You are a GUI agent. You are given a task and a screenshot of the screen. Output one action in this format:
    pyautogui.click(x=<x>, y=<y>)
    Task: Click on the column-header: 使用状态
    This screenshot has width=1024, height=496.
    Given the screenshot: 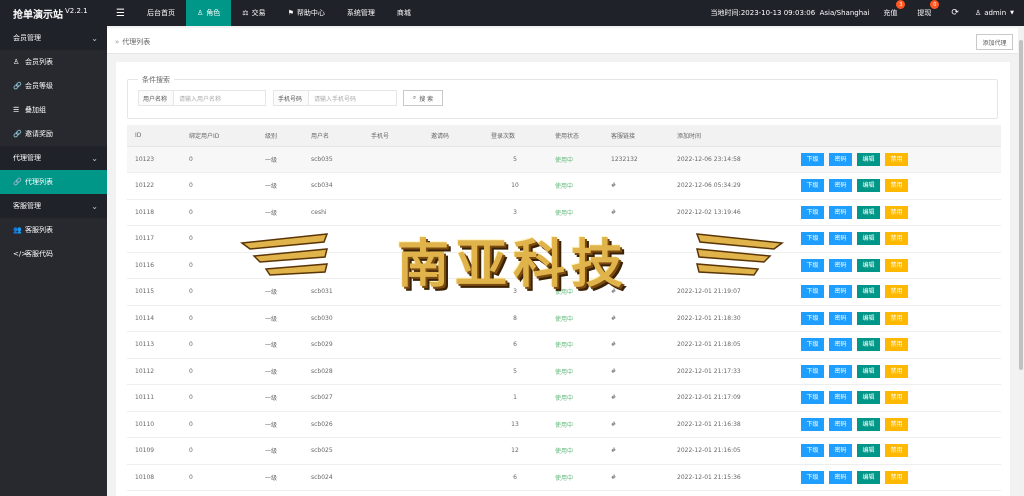 What is the action you would take?
    pyautogui.click(x=575, y=136)
    